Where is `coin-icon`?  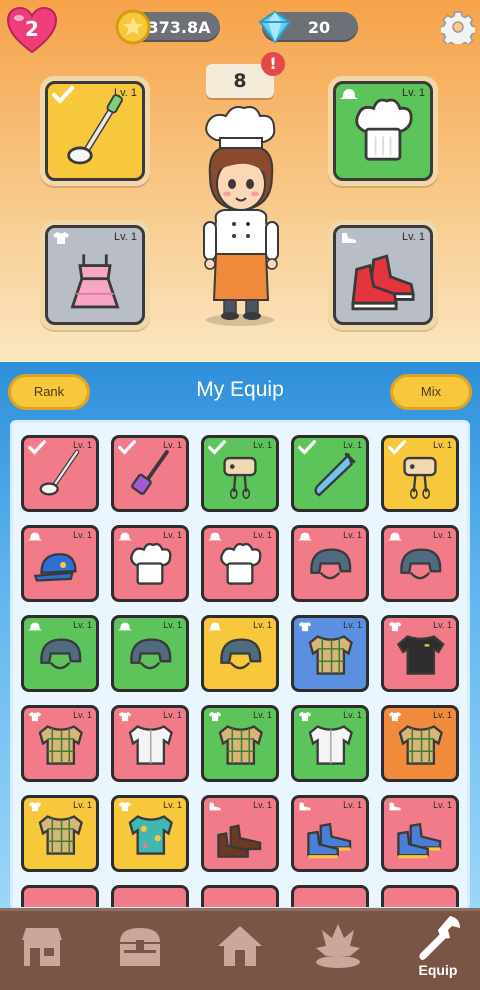
coin-icon is located at coordinates (133, 27).